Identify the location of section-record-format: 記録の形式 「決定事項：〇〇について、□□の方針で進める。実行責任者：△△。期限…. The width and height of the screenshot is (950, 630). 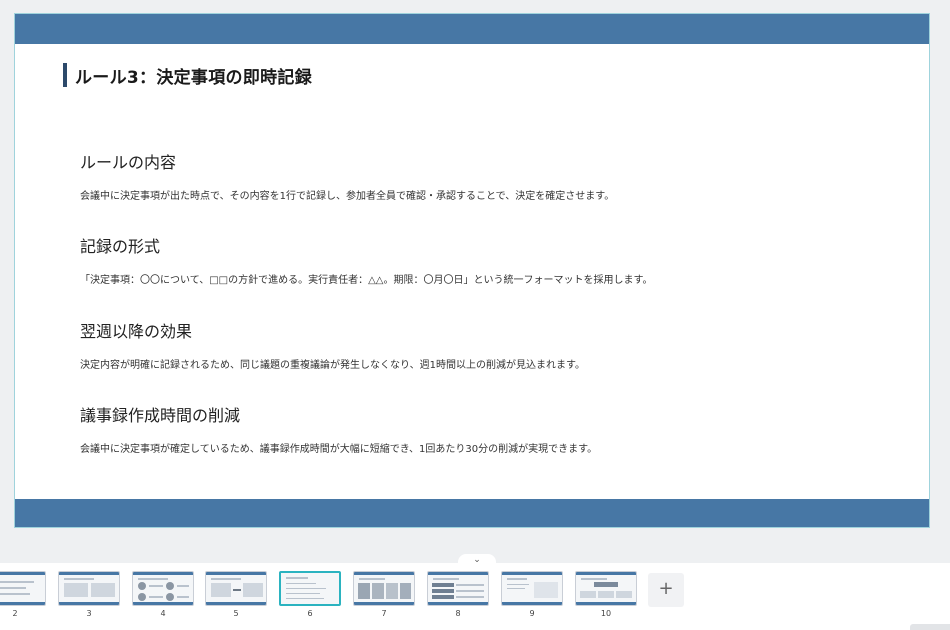
(366, 259).